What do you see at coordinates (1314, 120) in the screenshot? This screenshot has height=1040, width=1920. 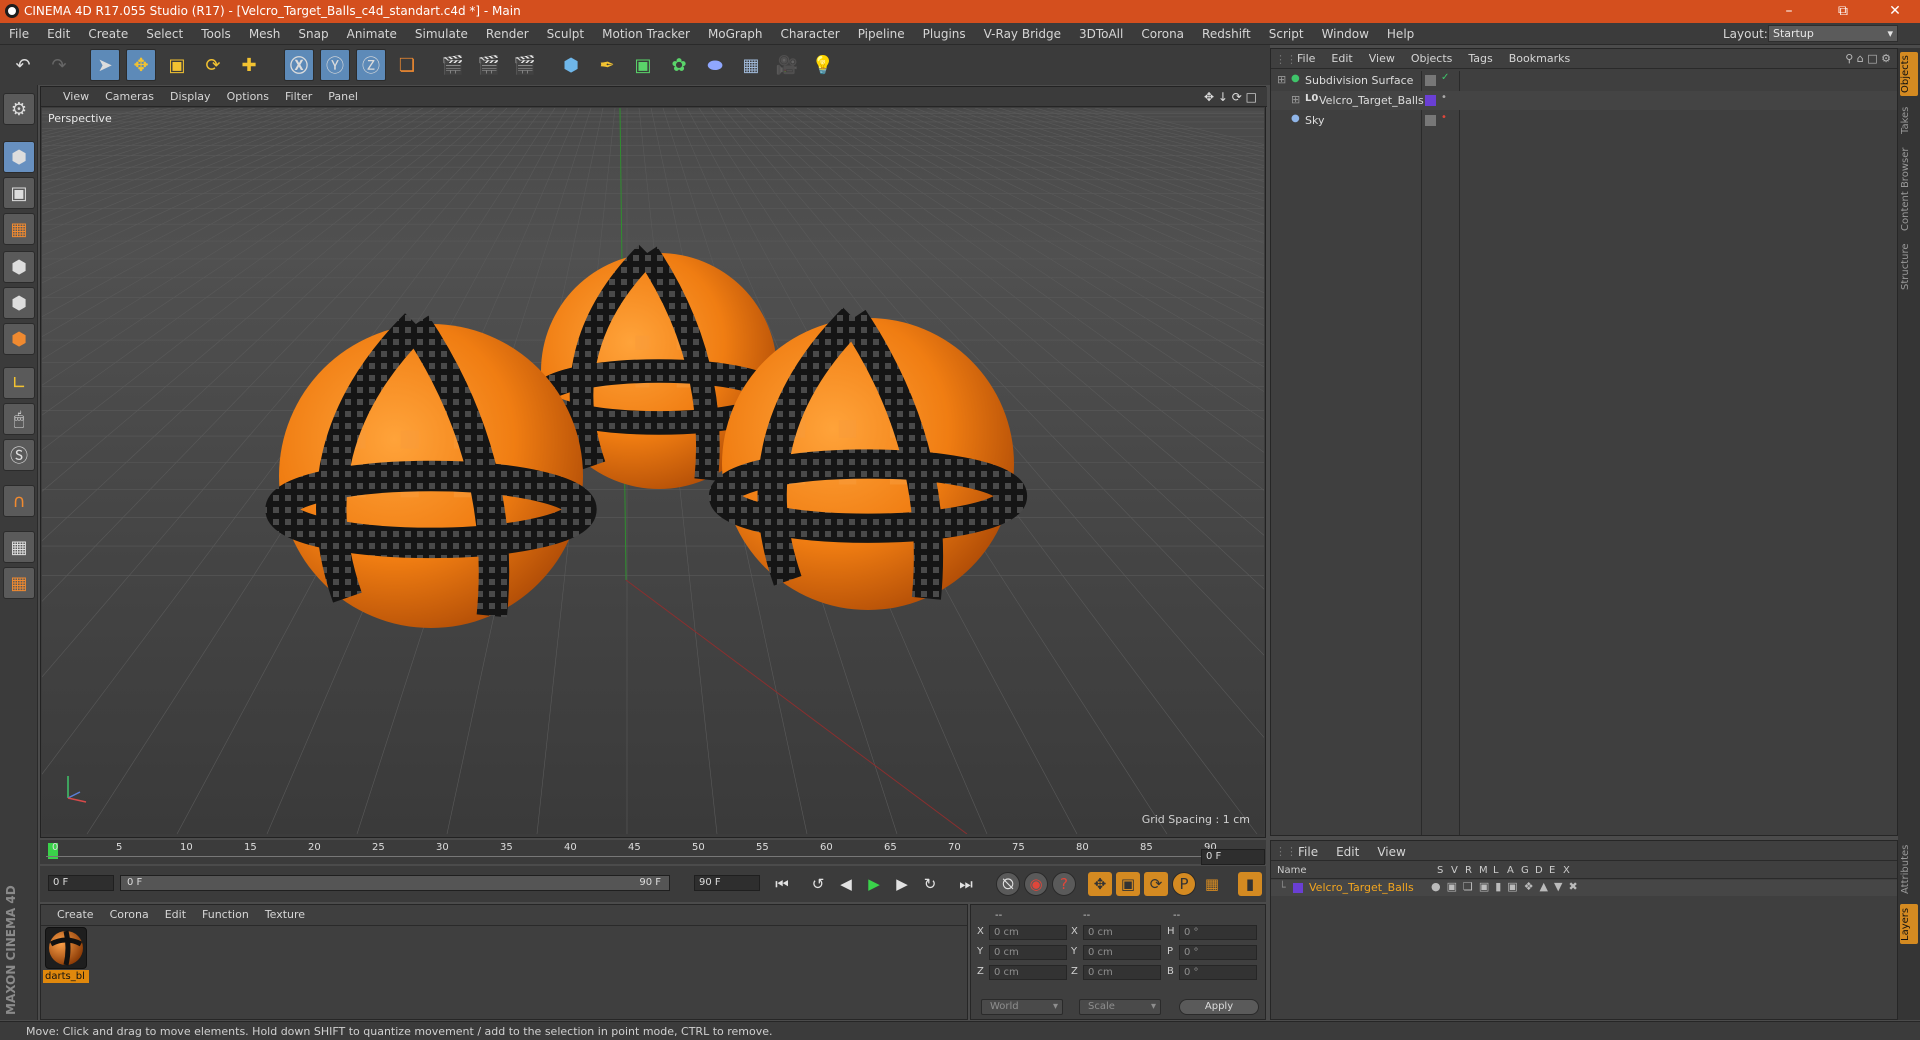 I see `object-name: Sky` at bounding box center [1314, 120].